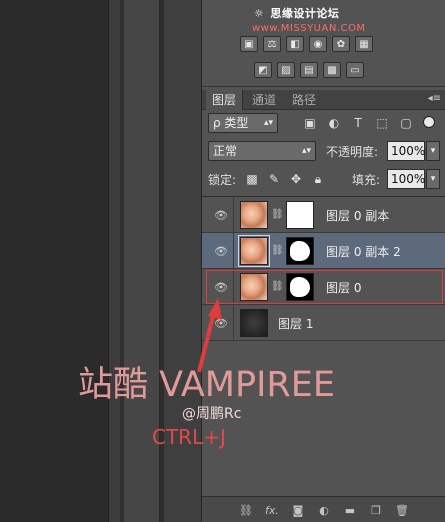 This screenshot has width=445, height=522. I want to click on bottom-icons: ⛓ fx. ◙ ◐ ▬ ❐ 🗑︎, so click(324, 510).